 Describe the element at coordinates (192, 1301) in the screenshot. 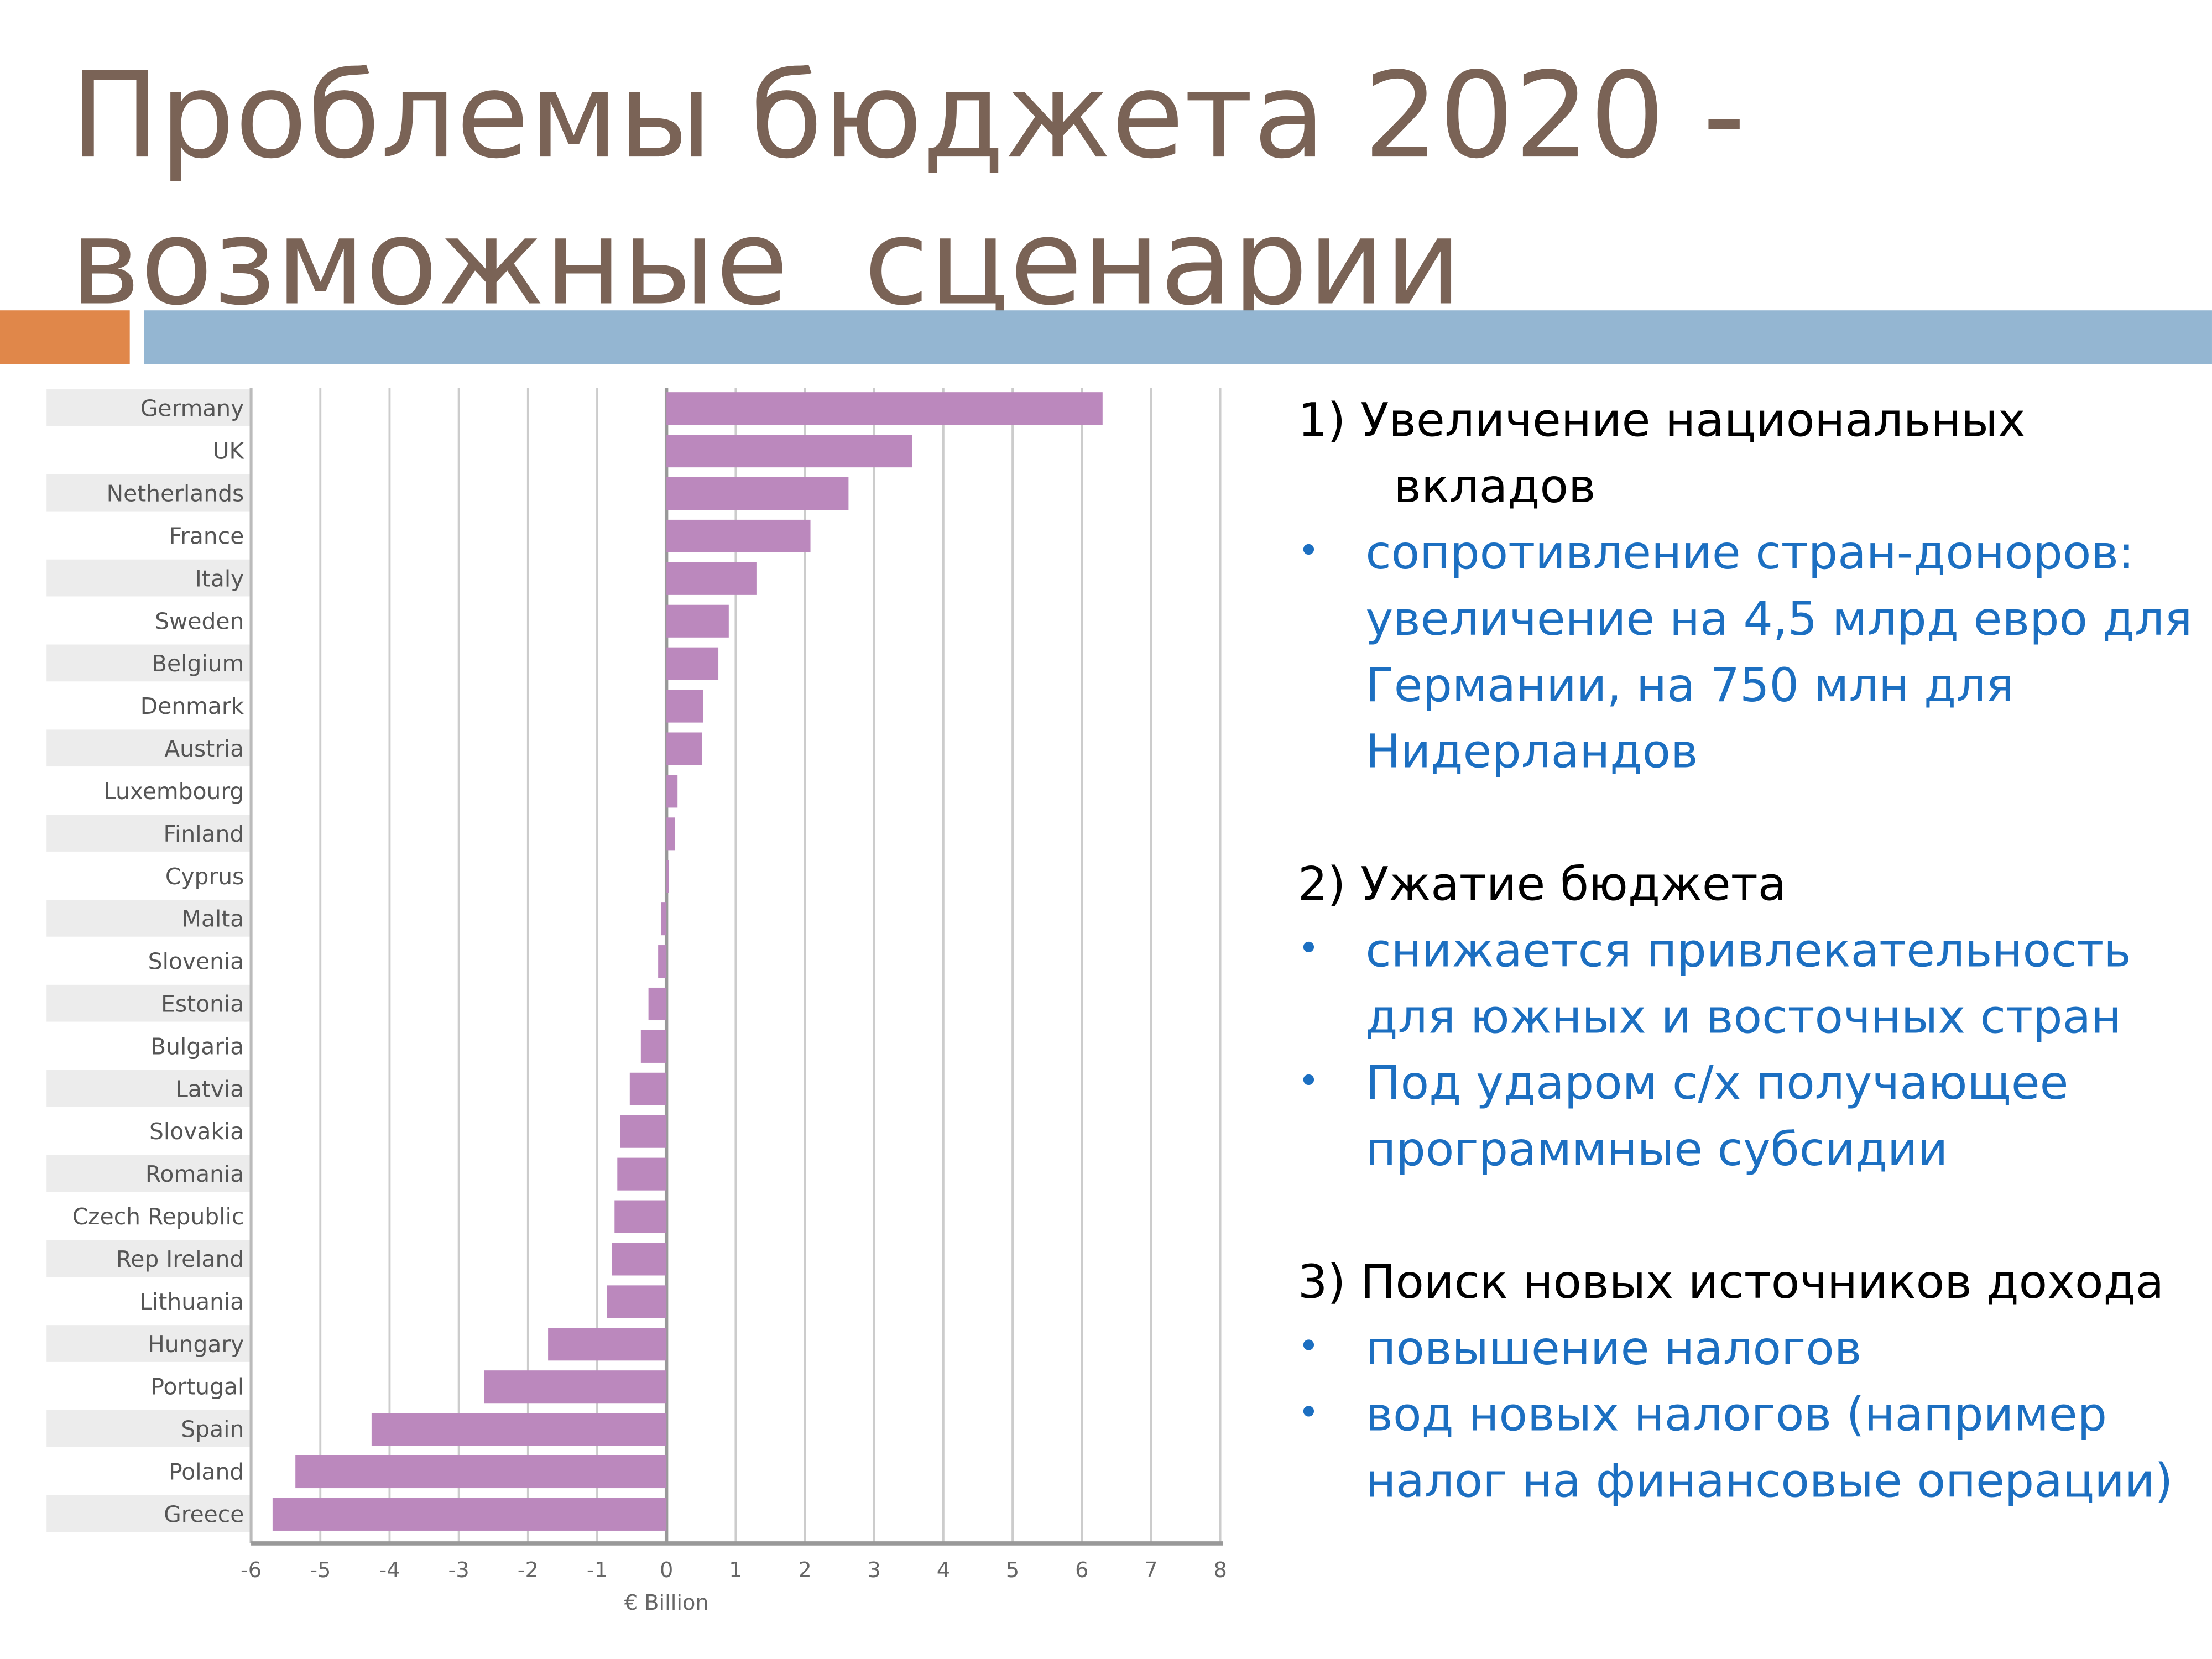

I see `category-label: Lithuania` at that location.